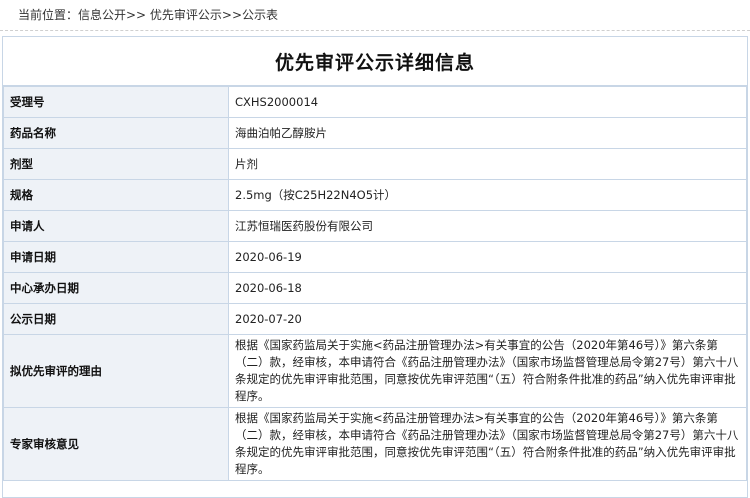  I want to click on field-label: 拟优先审评的理由, so click(116, 371).